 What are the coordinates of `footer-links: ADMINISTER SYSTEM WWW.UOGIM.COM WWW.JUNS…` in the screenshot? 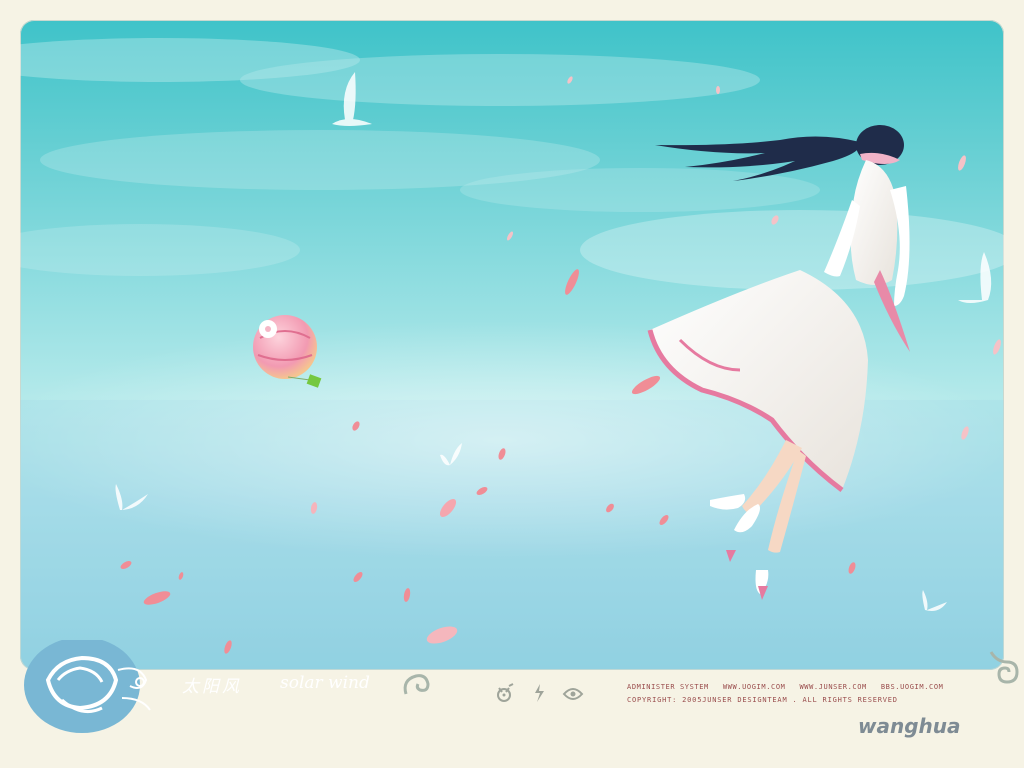 It's located at (785, 687).